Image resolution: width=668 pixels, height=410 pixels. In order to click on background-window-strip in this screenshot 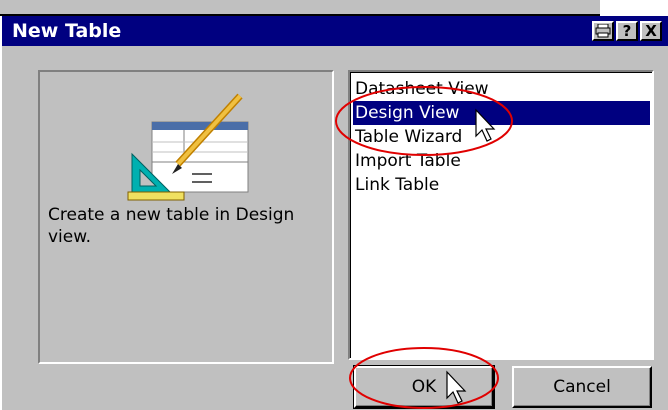, I will do `click(334, 8)`.